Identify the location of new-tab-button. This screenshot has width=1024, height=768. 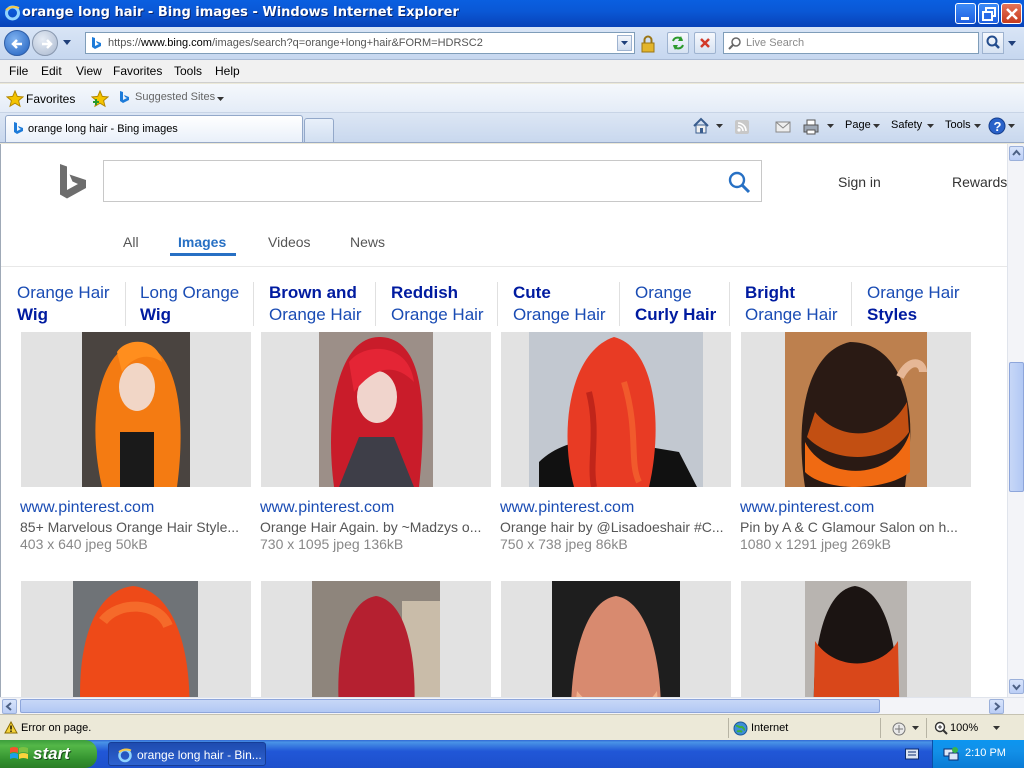
(319, 130).